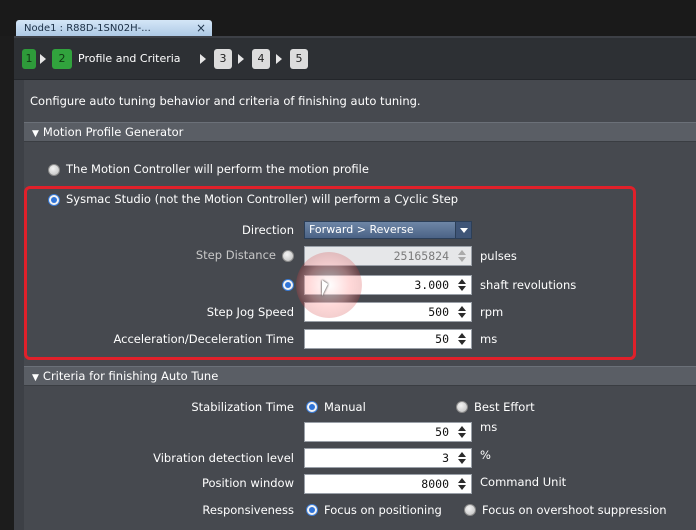 Image resolution: width=696 pixels, height=530 pixels. What do you see at coordinates (325, 288) in the screenshot?
I see `mouse-pointer-icon` at bounding box center [325, 288].